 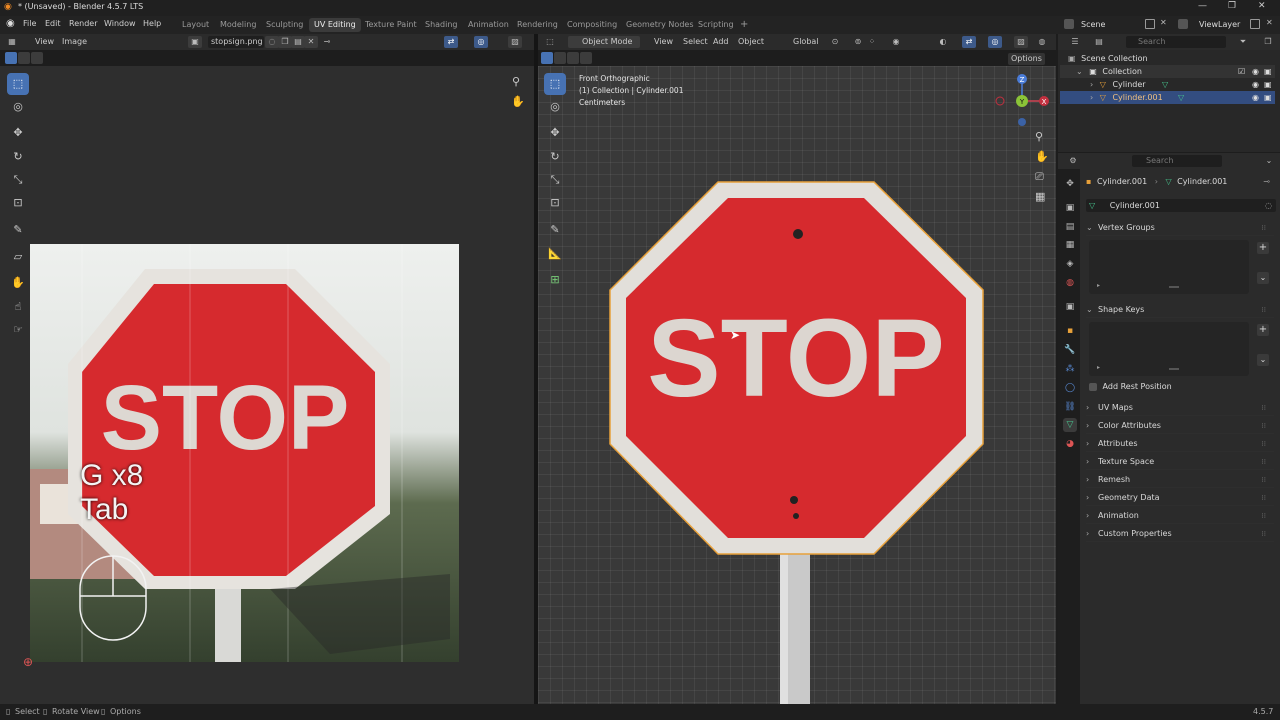 I want to click on overlays-icon: ◎, so click(x=481, y=42).